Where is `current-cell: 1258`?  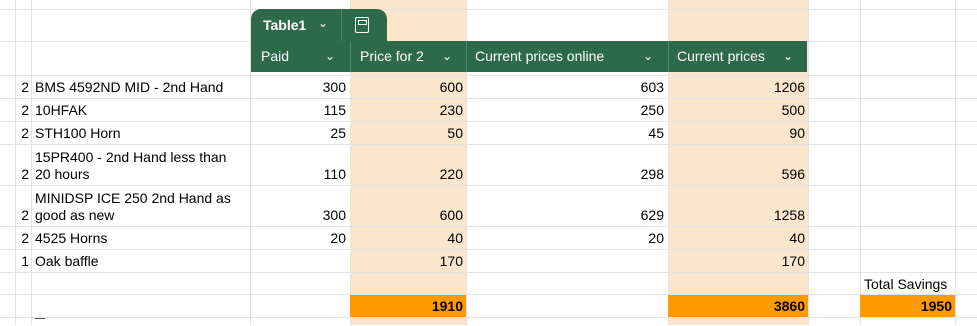
current-cell: 1258 is located at coordinates (736, 215).